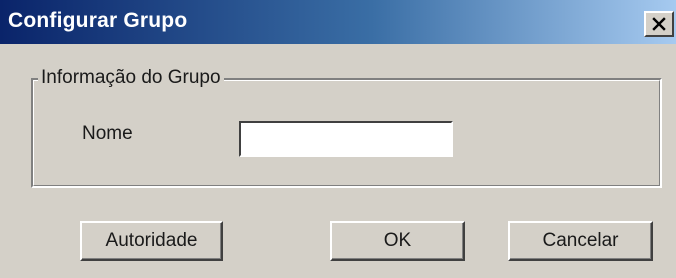 The width and height of the screenshot is (676, 278). What do you see at coordinates (346, 139) in the screenshot?
I see `name-input` at bounding box center [346, 139].